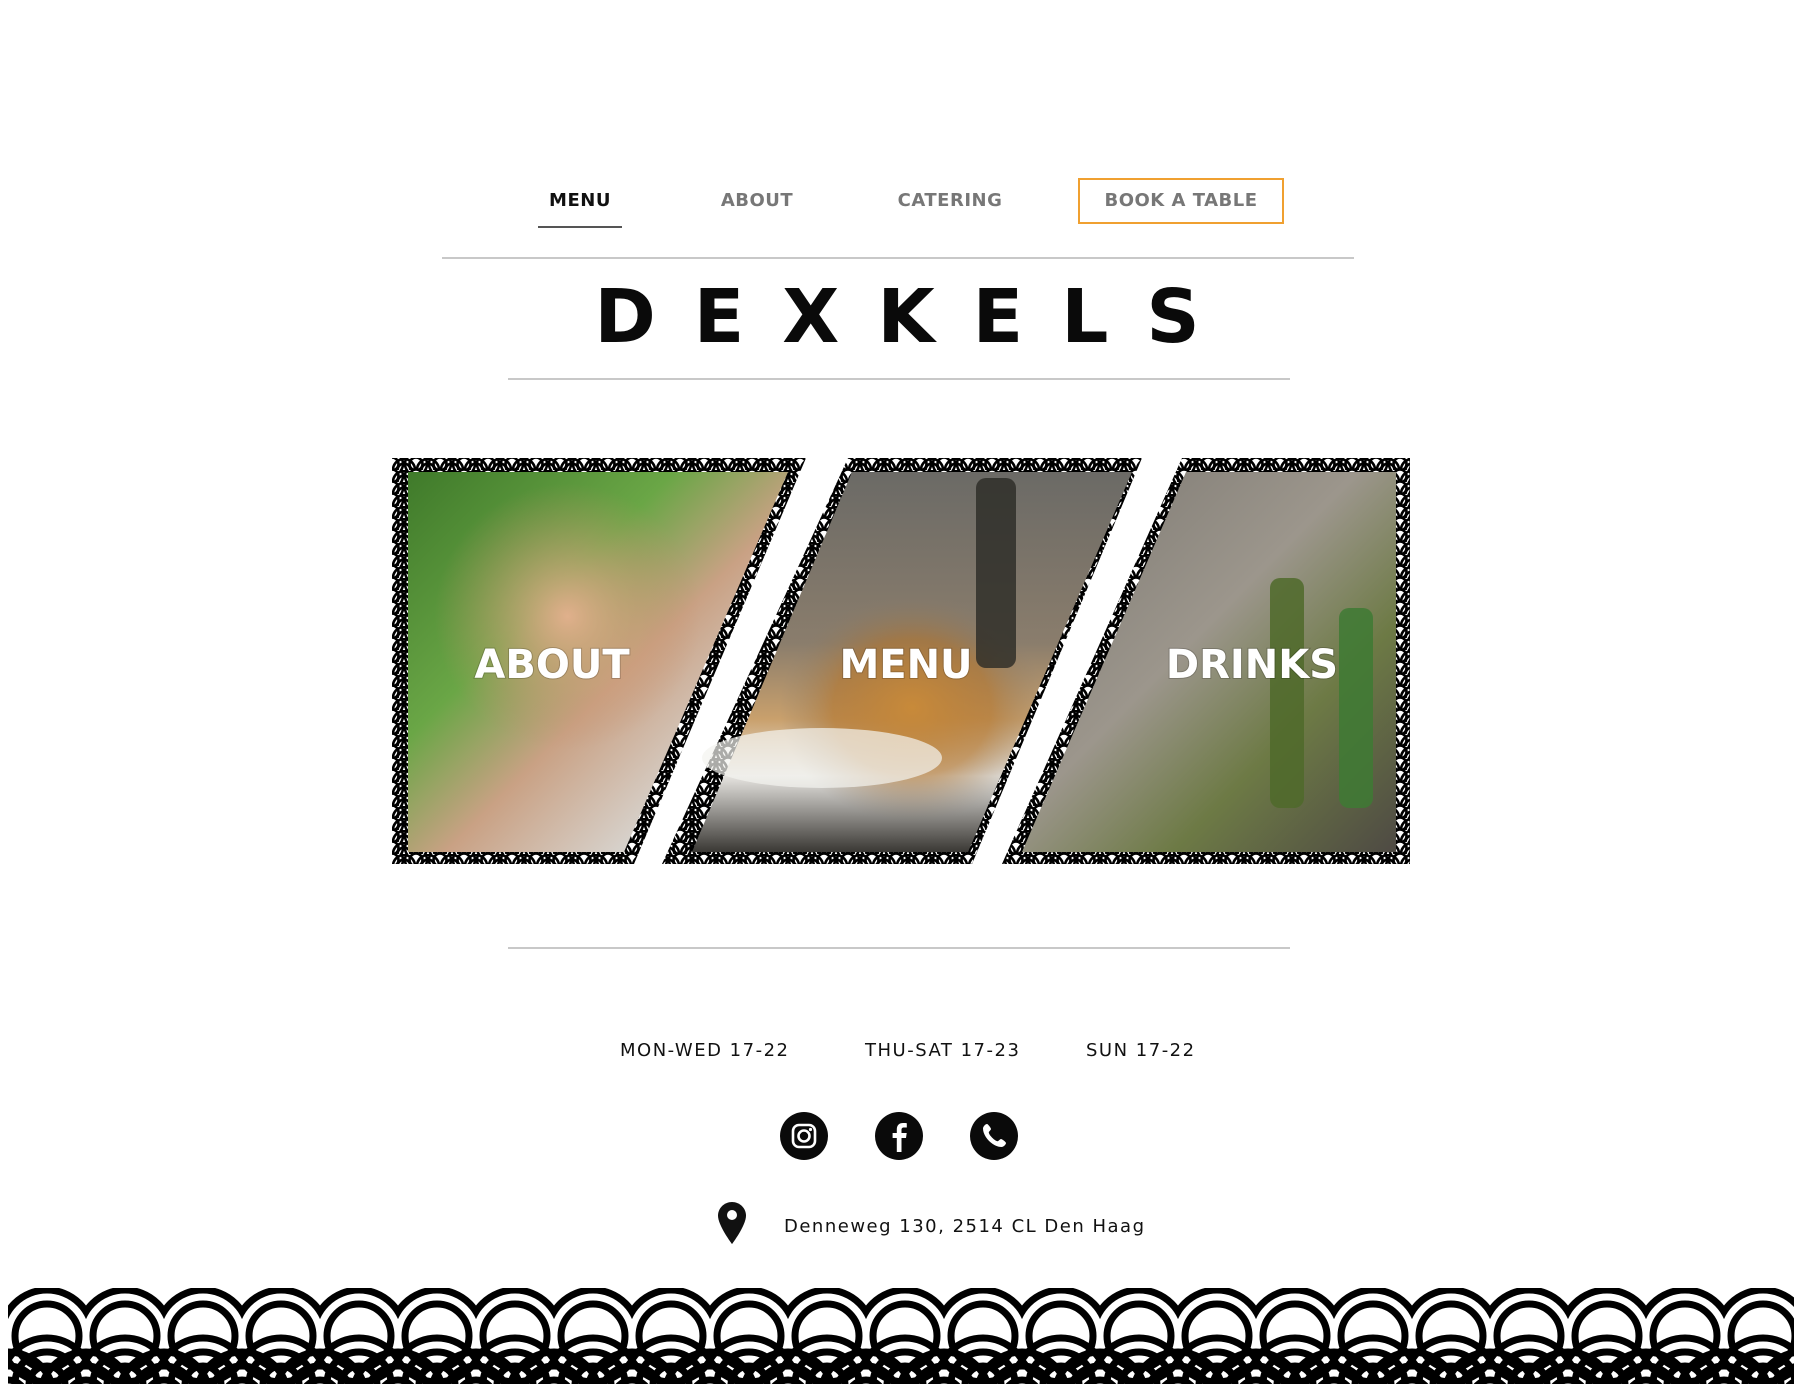 The height and width of the screenshot is (1384, 1794). What do you see at coordinates (1141, 1050) in the screenshot?
I see `hours-sun: SUN 17-22` at bounding box center [1141, 1050].